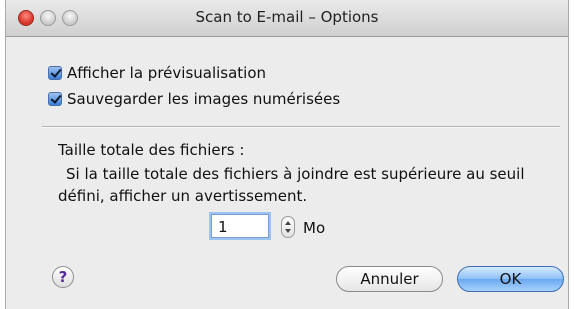 The height and width of the screenshot is (309, 574). What do you see at coordinates (183, 196) in the screenshot?
I see `file-size-description-line2: défini, afficher un avertissement.` at bounding box center [183, 196].